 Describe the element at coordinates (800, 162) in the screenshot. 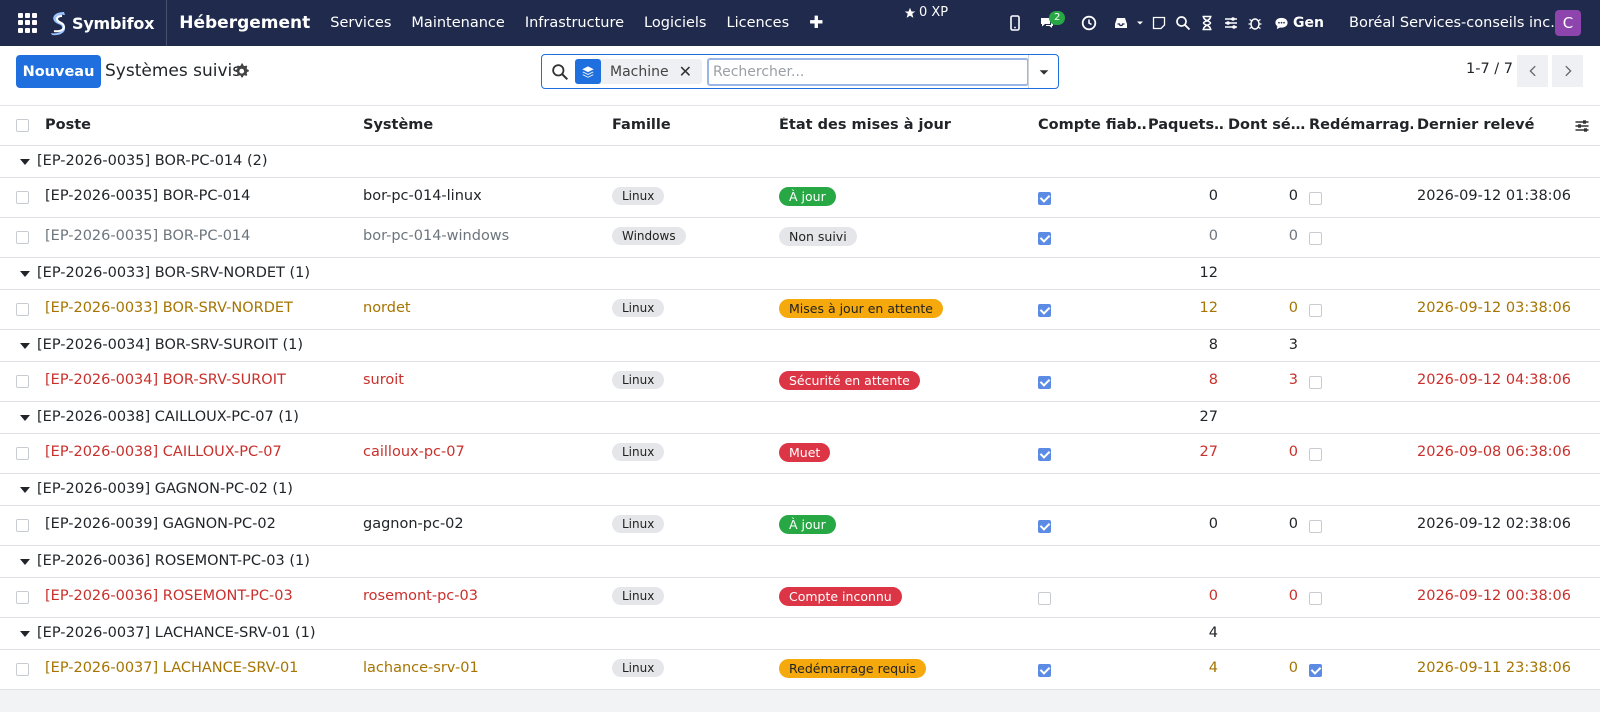

I see `group-row: [EP-2026-0035] BOR-PC-014 (2)` at that location.